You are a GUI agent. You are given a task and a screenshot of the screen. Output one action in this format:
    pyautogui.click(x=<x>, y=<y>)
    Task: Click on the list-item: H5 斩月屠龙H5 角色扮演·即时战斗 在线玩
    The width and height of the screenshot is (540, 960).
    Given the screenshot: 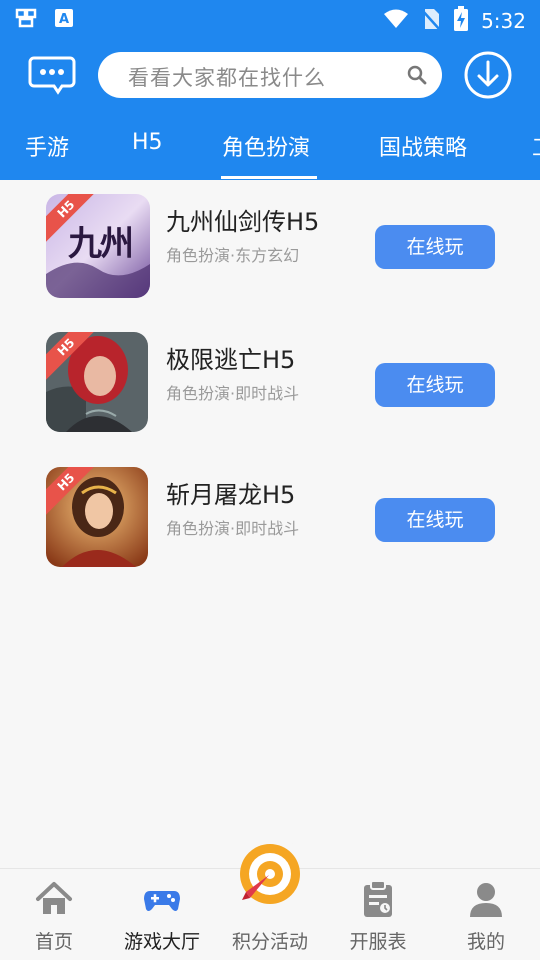 What is the action you would take?
    pyautogui.click(x=270, y=510)
    